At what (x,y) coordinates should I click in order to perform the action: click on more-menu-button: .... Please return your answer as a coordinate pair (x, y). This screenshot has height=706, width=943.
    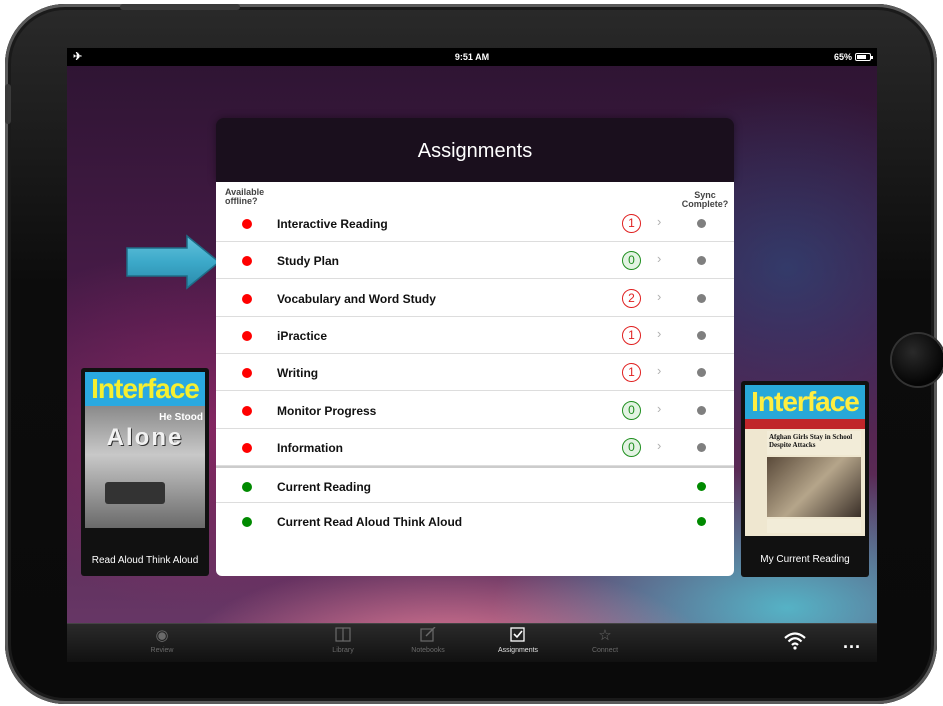
    Looking at the image, I should click on (852, 642).